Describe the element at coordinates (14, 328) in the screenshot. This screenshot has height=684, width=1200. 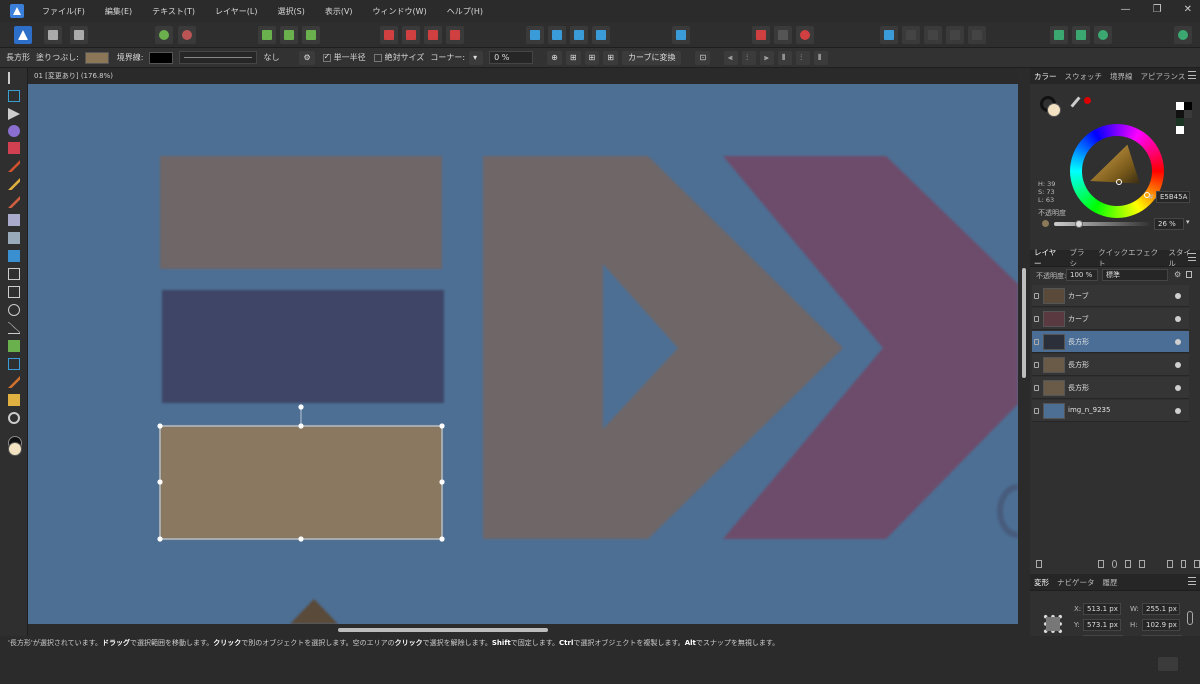
I see `triangle-tool-icon` at that location.